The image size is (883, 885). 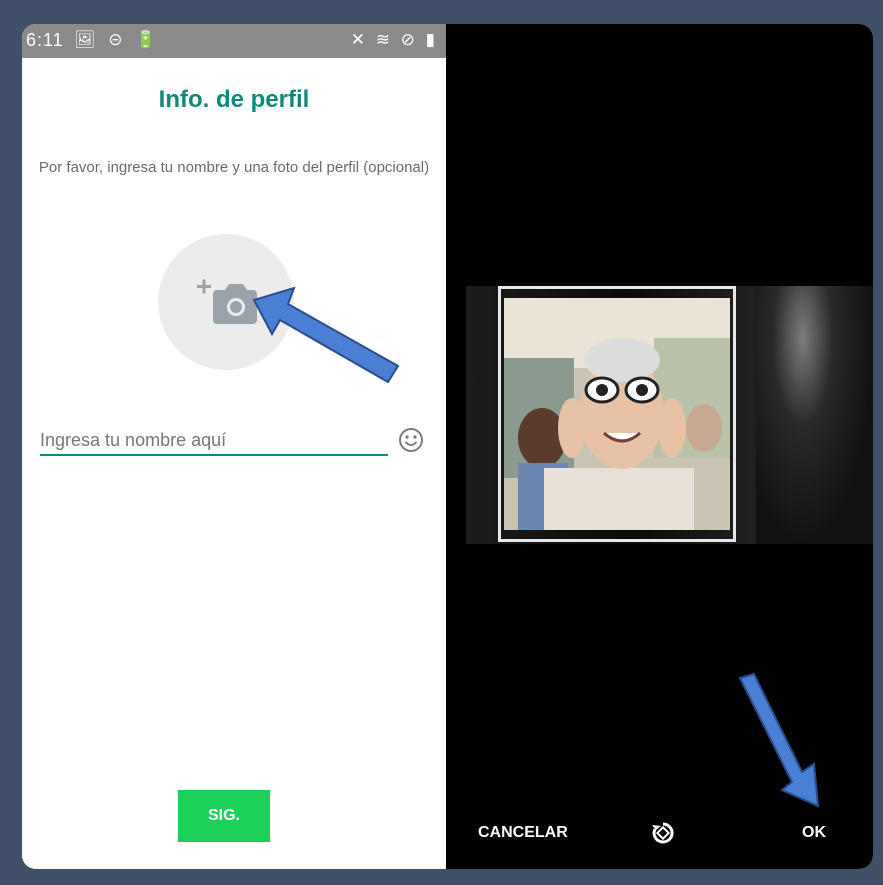 What do you see at coordinates (117, 39) in the screenshot?
I see `status-left-icons: 🖼 ⊝ 🔋` at bounding box center [117, 39].